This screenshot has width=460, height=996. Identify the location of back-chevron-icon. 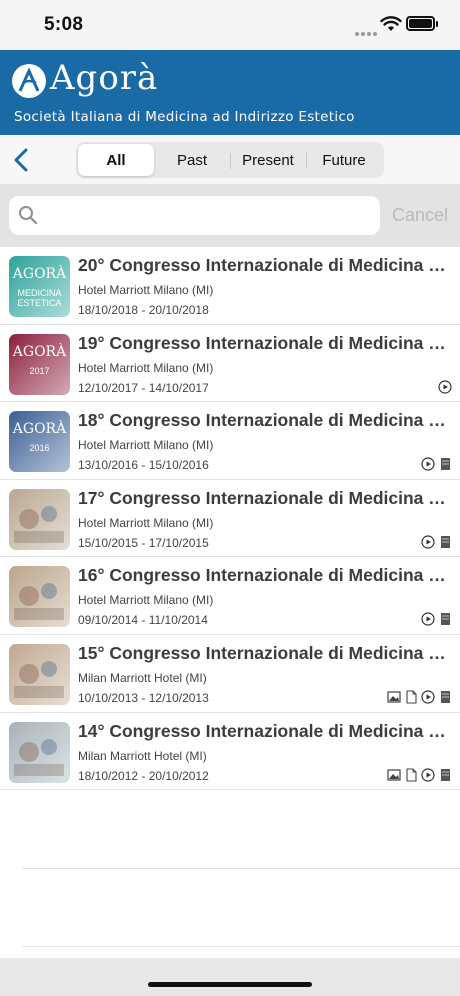
(22, 160).